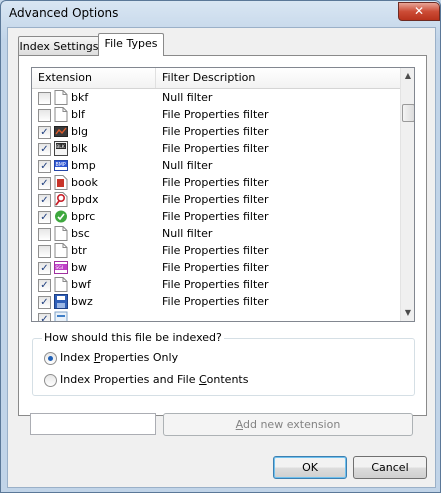 The height and width of the screenshot is (493, 441). I want to click on svg-text: BMP, so click(61, 165).